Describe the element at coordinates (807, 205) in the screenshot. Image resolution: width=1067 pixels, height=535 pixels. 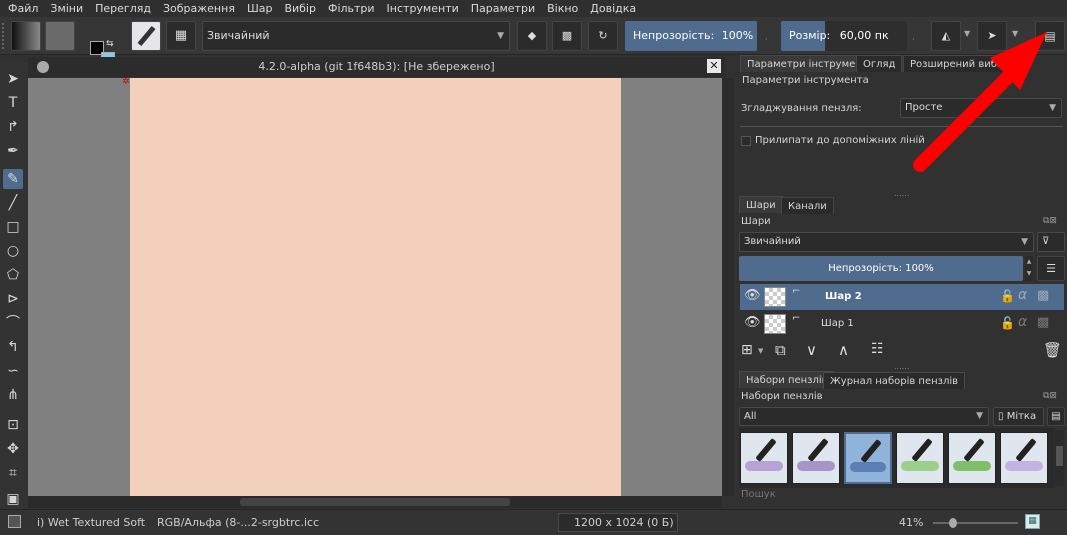
I see `tab-channels: Канали` at that location.